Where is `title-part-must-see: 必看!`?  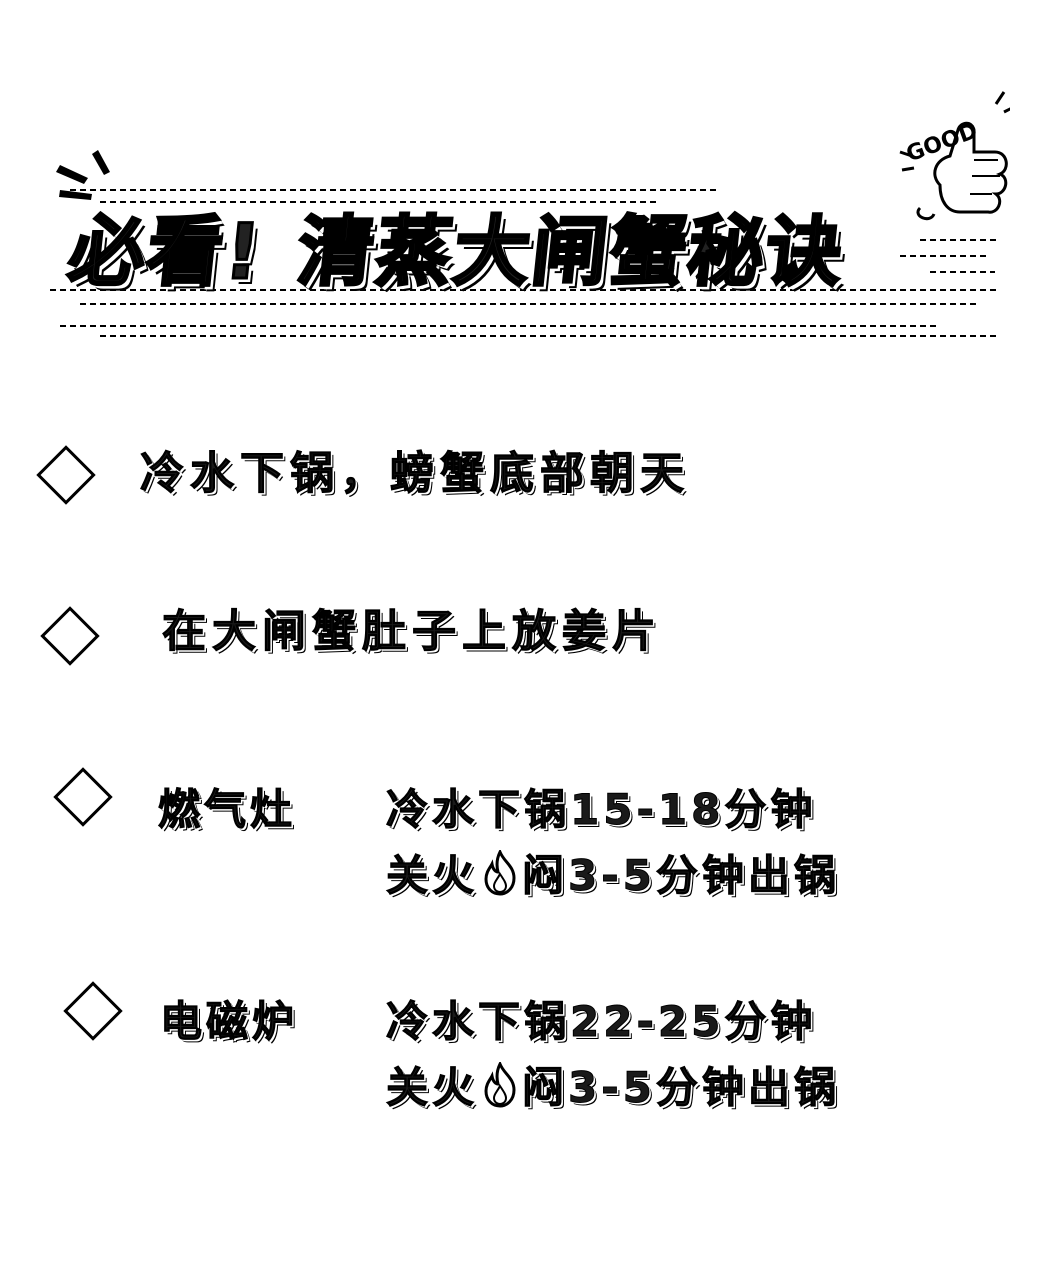
title-part-must-see: 必看! is located at coordinates (165, 252).